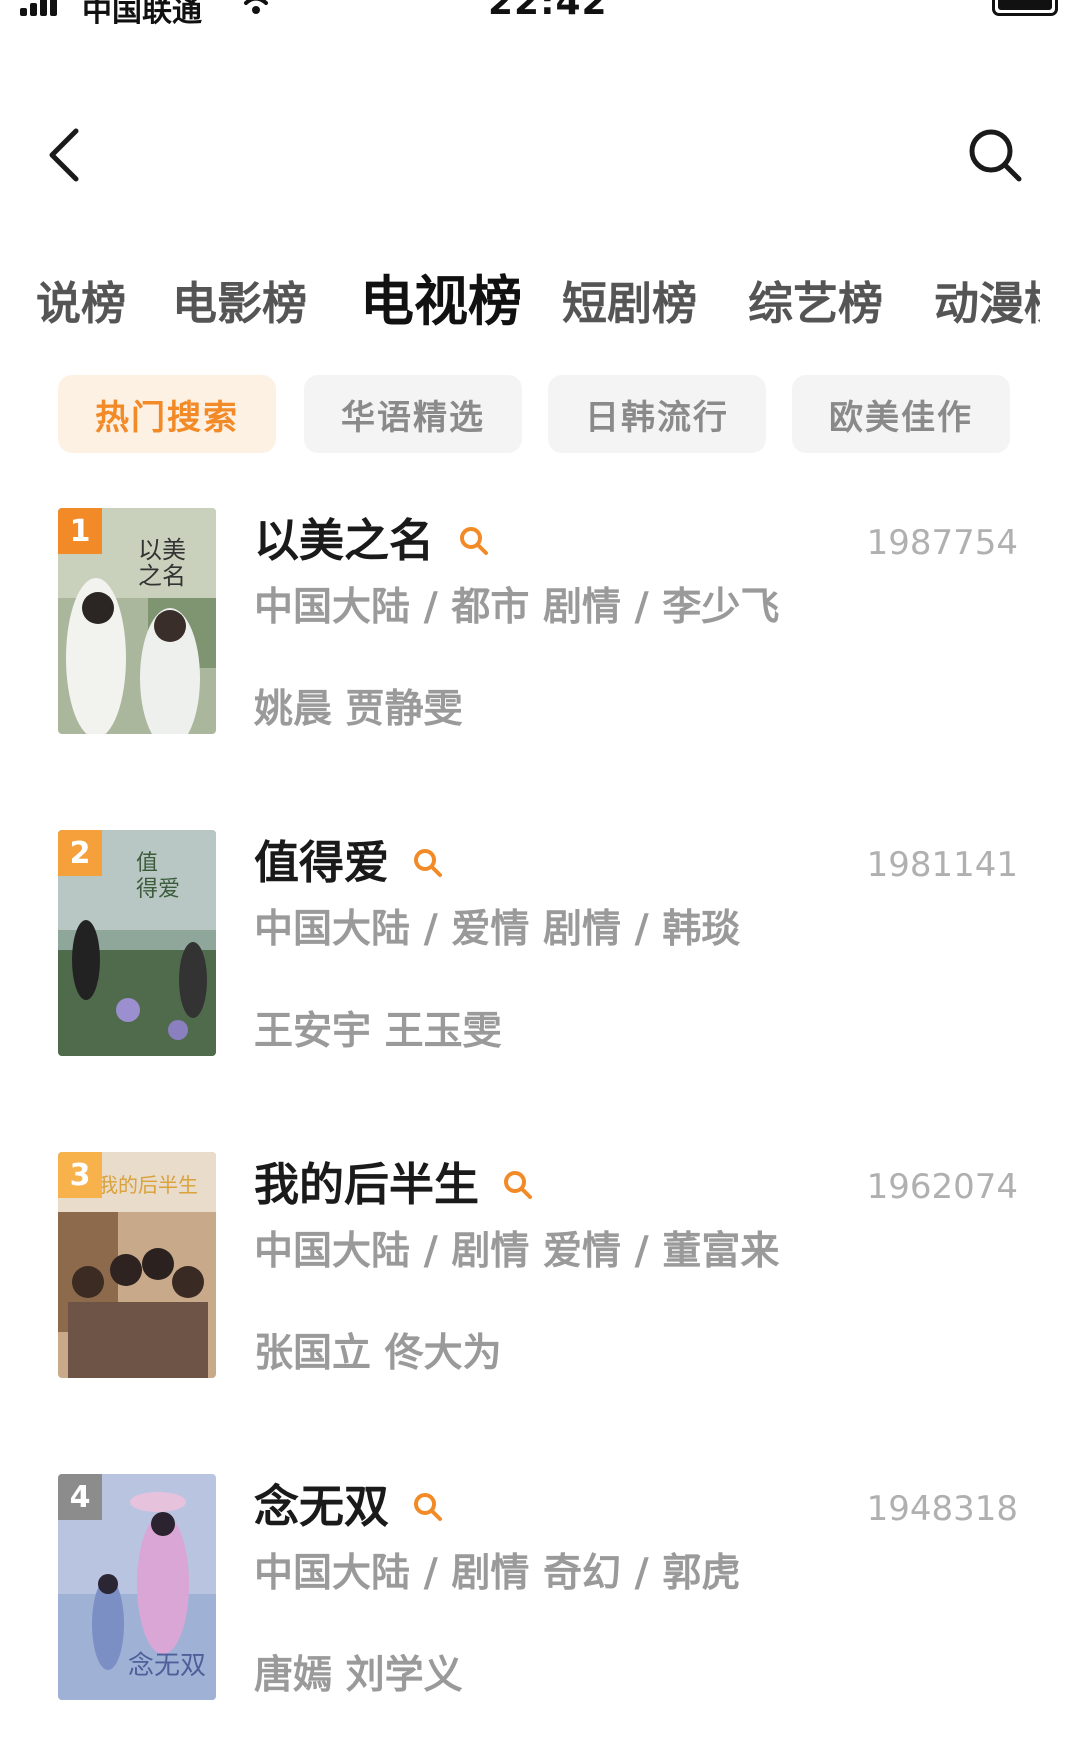  What do you see at coordinates (147, 863) in the screenshot?
I see `svg-text: 值` at bounding box center [147, 863].